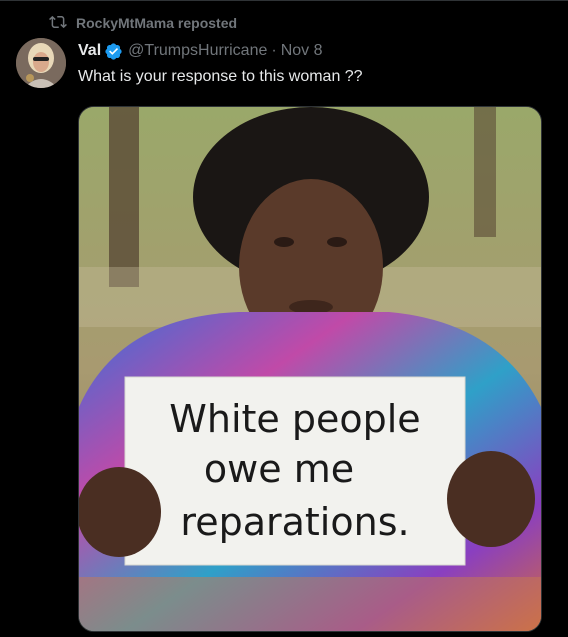  Describe the element at coordinates (294, 522) in the screenshot. I see `sign-line-3: reparations.` at that location.